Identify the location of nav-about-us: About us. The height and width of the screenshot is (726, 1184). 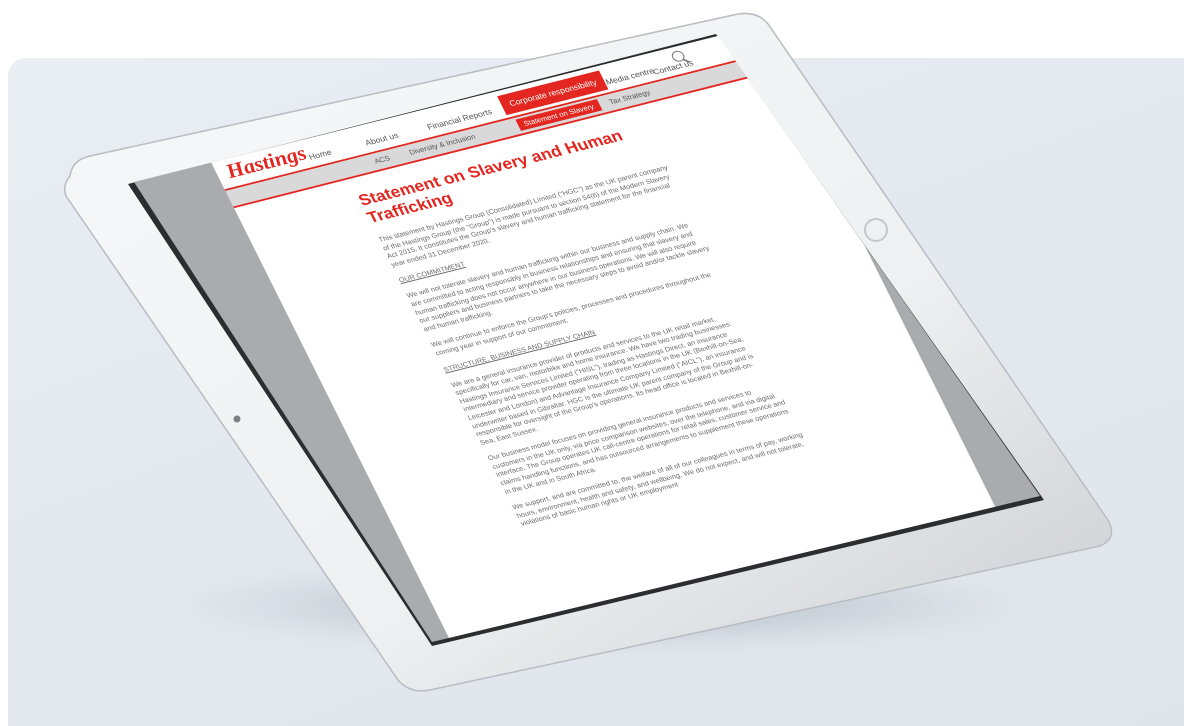
(381, 139).